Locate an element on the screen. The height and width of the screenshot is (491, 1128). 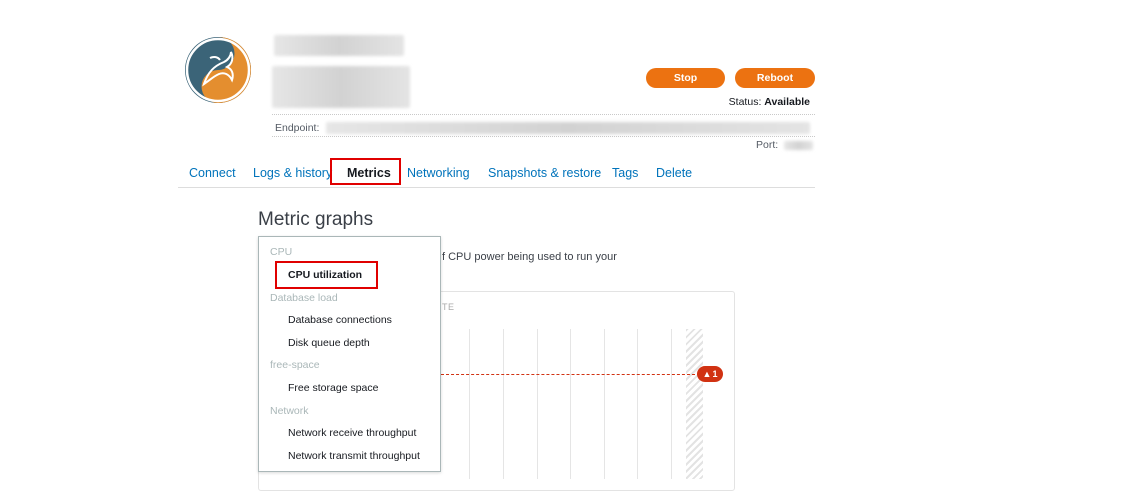
metric-description: f CPU power being used to run your is located at coordinates (529, 257).